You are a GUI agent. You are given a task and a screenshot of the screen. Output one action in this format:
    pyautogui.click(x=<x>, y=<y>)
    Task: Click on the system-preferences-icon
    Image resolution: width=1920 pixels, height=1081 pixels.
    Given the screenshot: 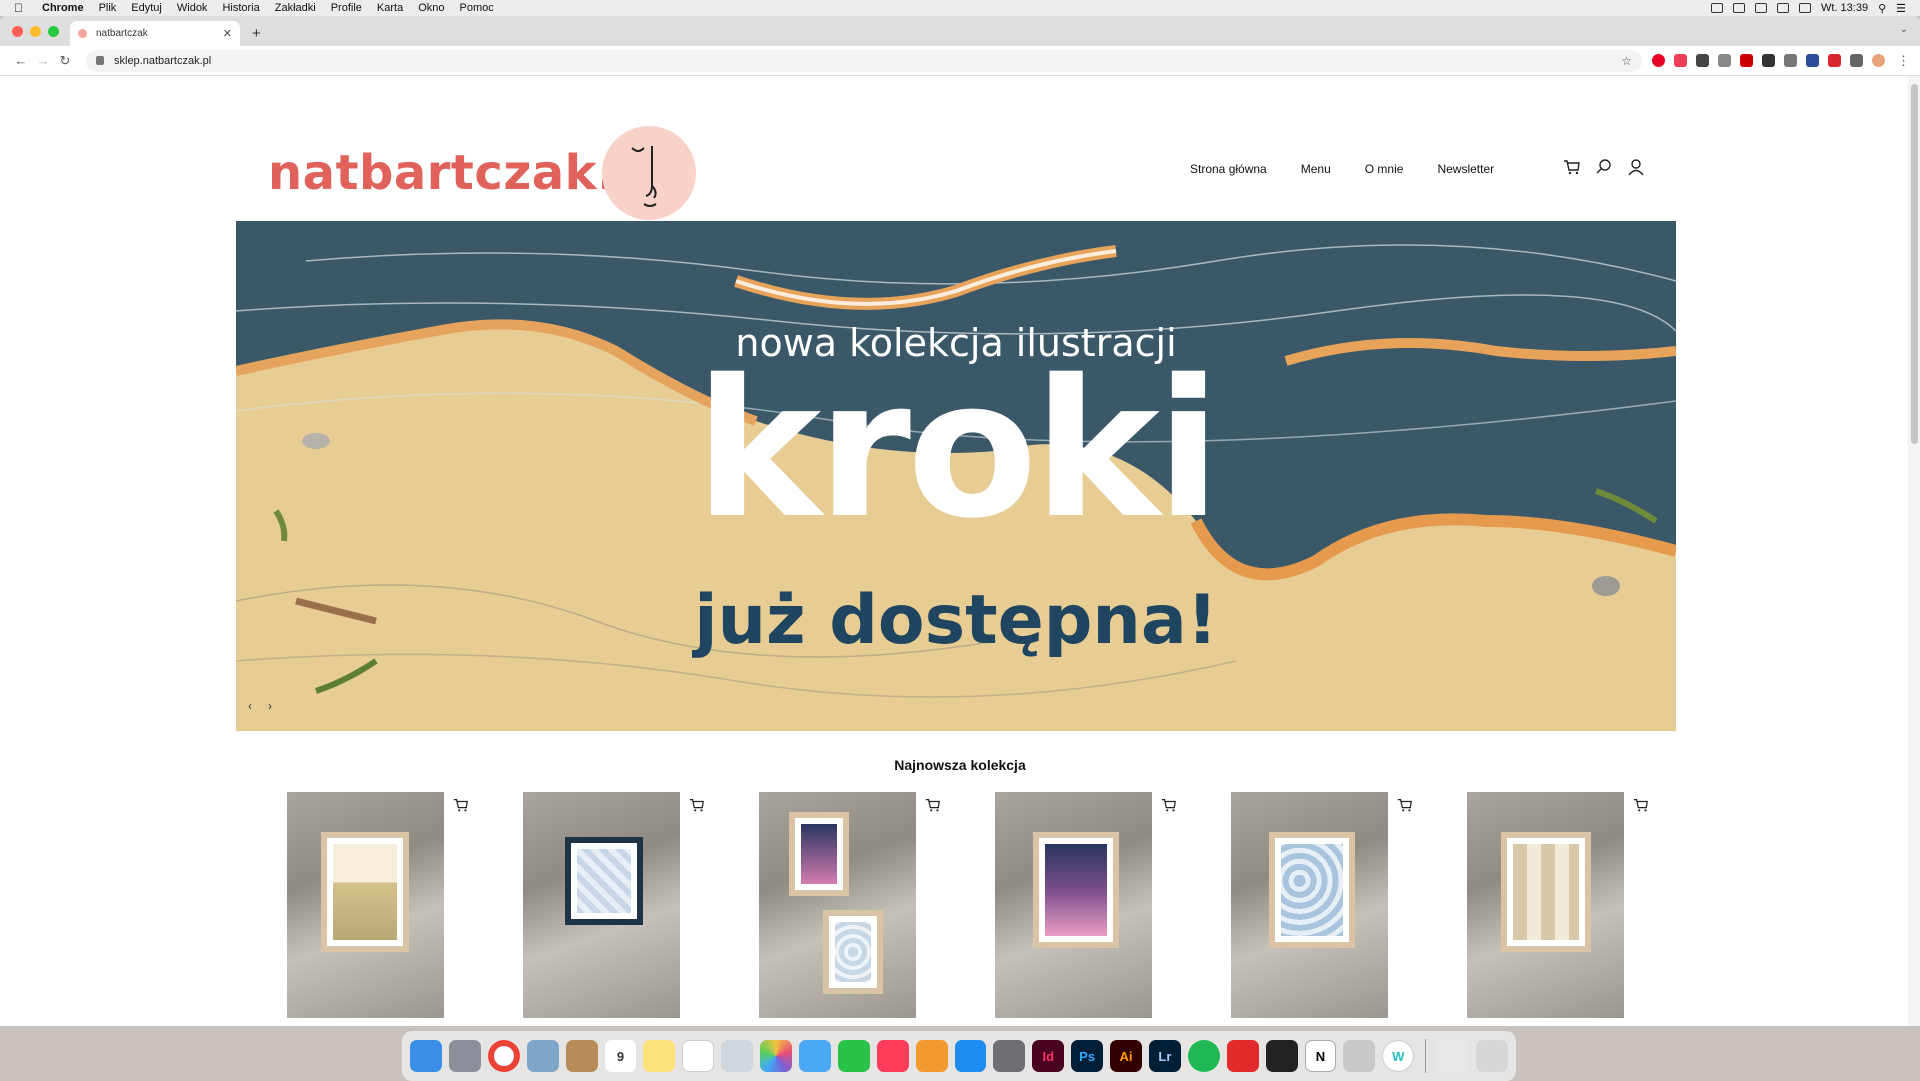 What is the action you would take?
    pyautogui.click(x=1009, y=1056)
    